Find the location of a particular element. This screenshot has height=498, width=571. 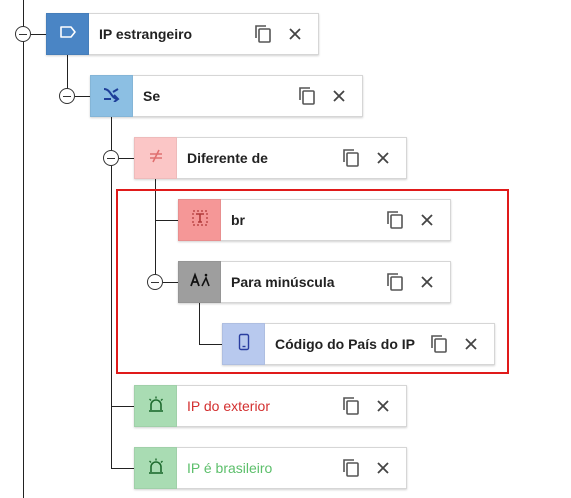

tree-line-root is located at coordinates (23, 249).